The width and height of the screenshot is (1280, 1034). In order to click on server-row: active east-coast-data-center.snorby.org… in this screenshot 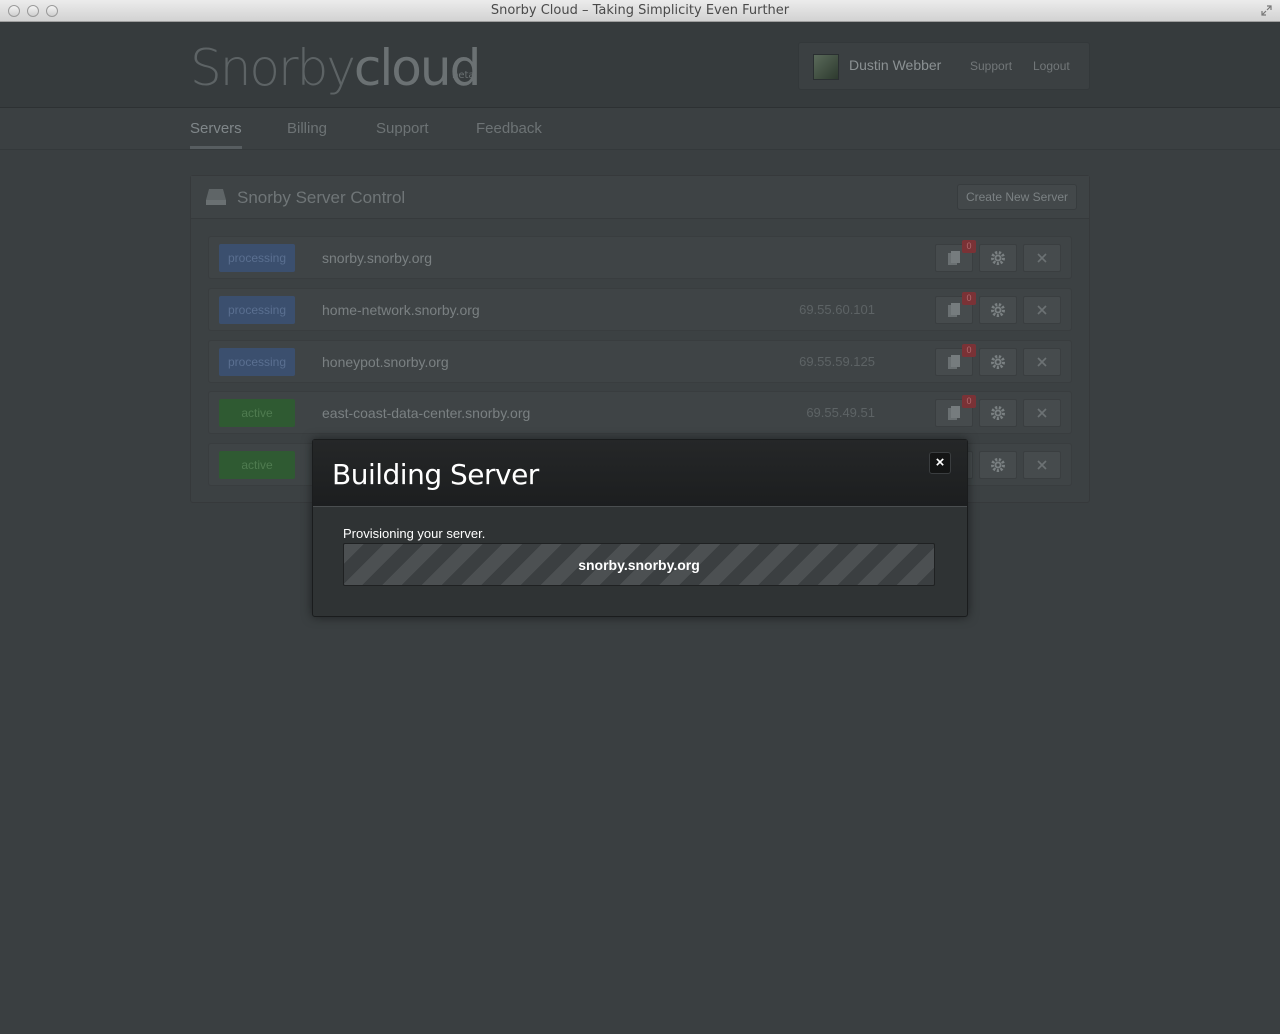, I will do `click(640, 412)`.